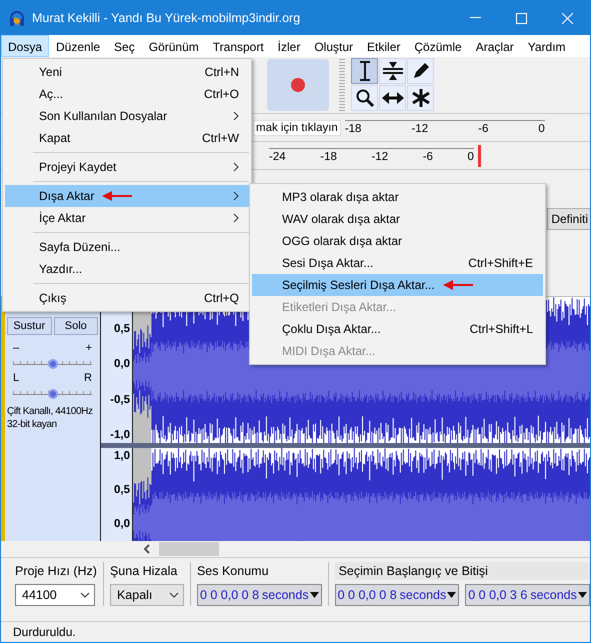  What do you see at coordinates (238, 46) in the screenshot?
I see `menu-item: Transport` at bounding box center [238, 46].